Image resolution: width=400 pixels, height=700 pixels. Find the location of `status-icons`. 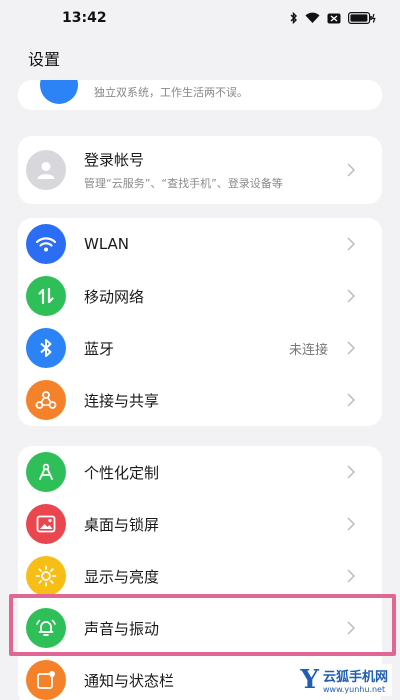

status-icons is located at coordinates (333, 18).